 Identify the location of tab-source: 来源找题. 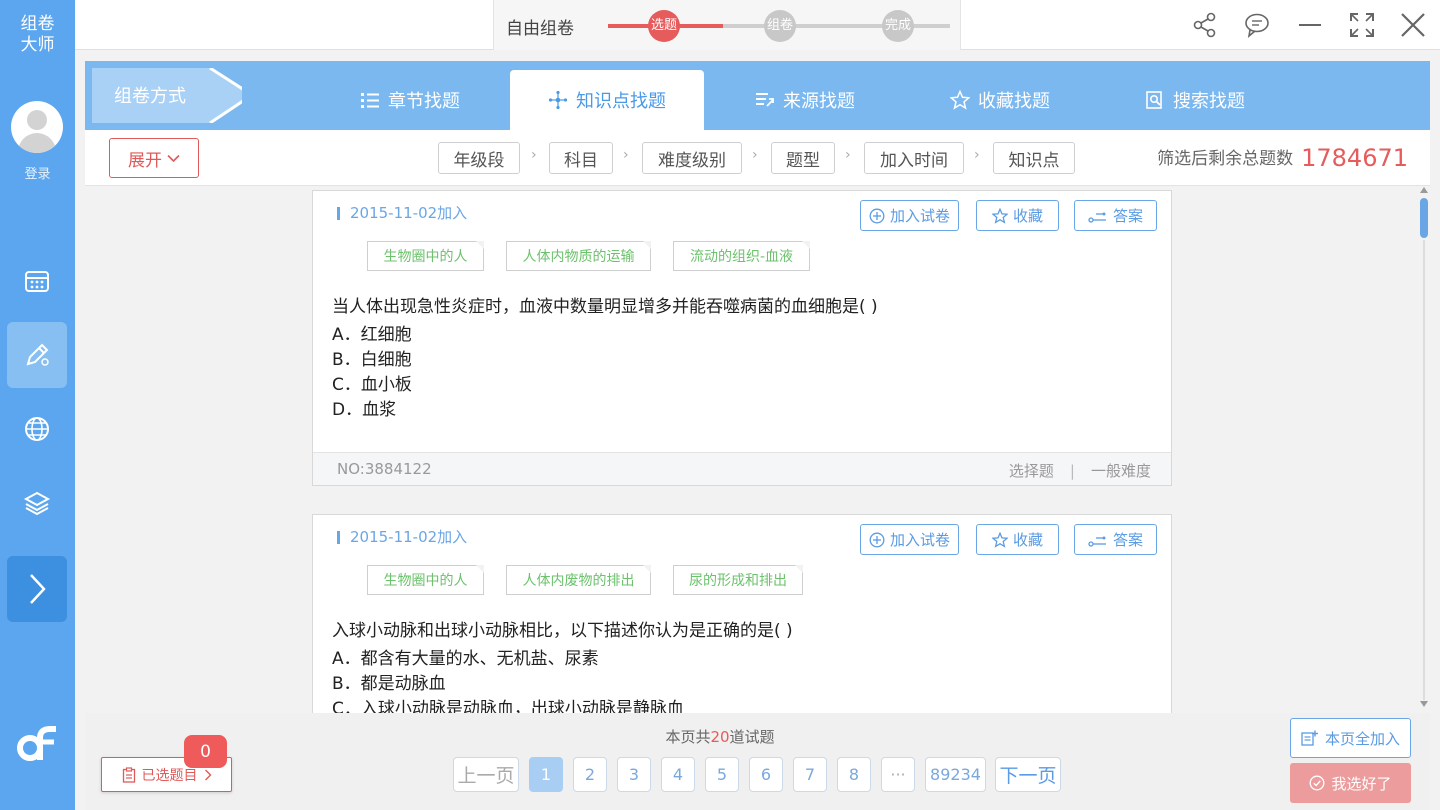
(805, 100).